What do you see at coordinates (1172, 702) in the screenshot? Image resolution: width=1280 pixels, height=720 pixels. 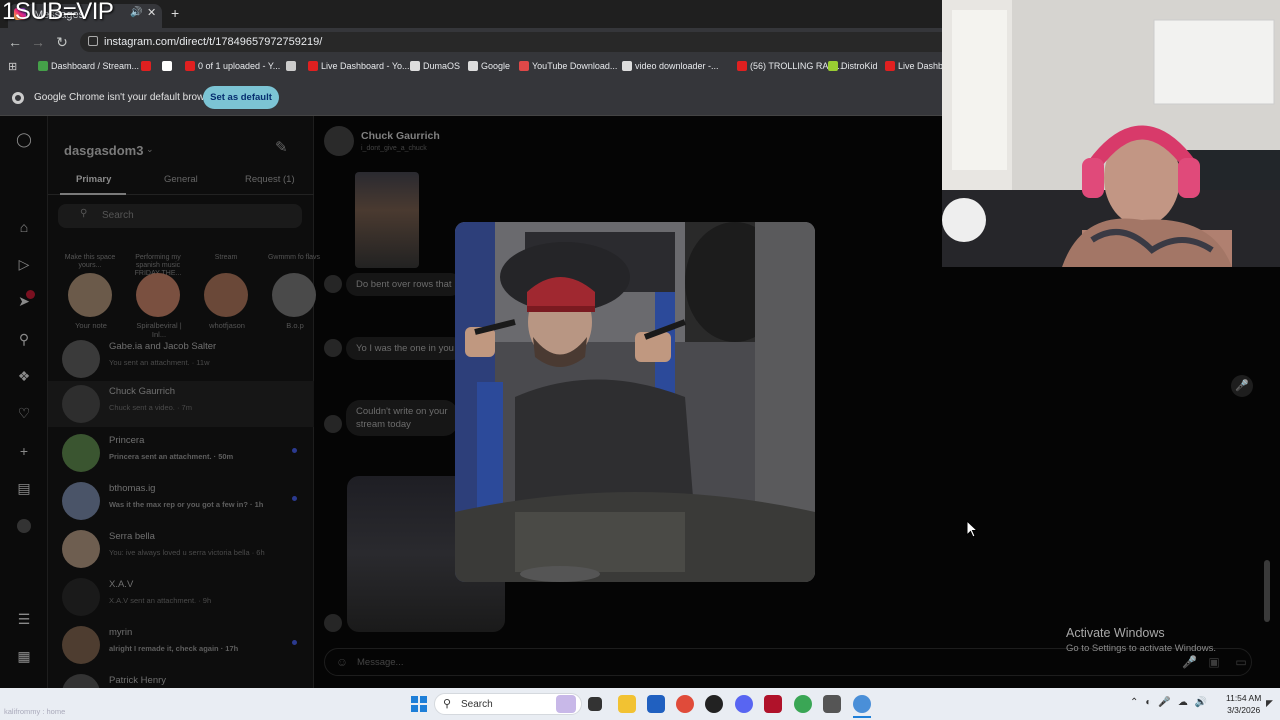 I see `system-tray-icons: ⌃◐🎤☁🔊` at bounding box center [1172, 702].